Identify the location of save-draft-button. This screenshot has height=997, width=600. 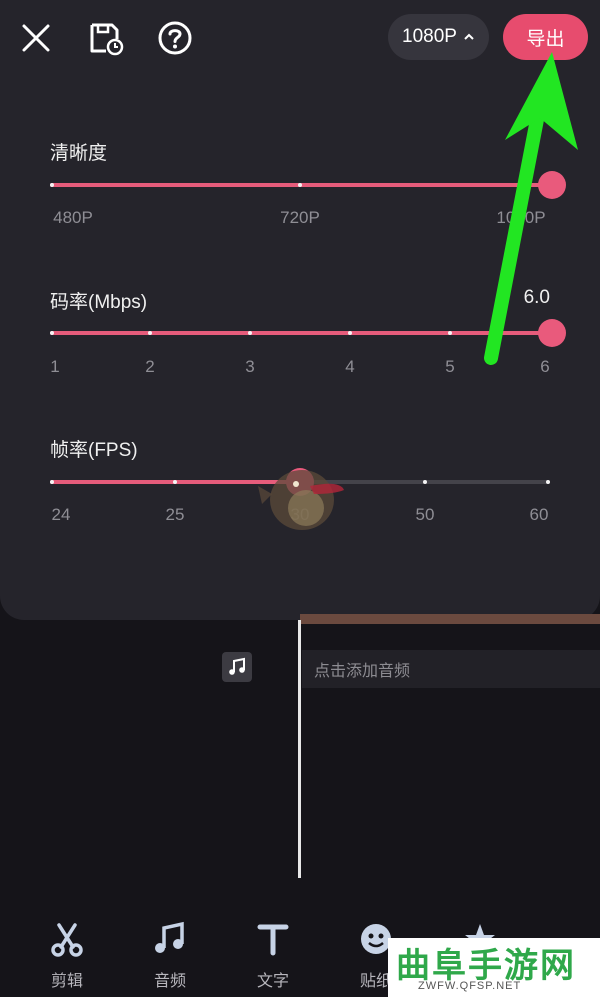
(106, 38).